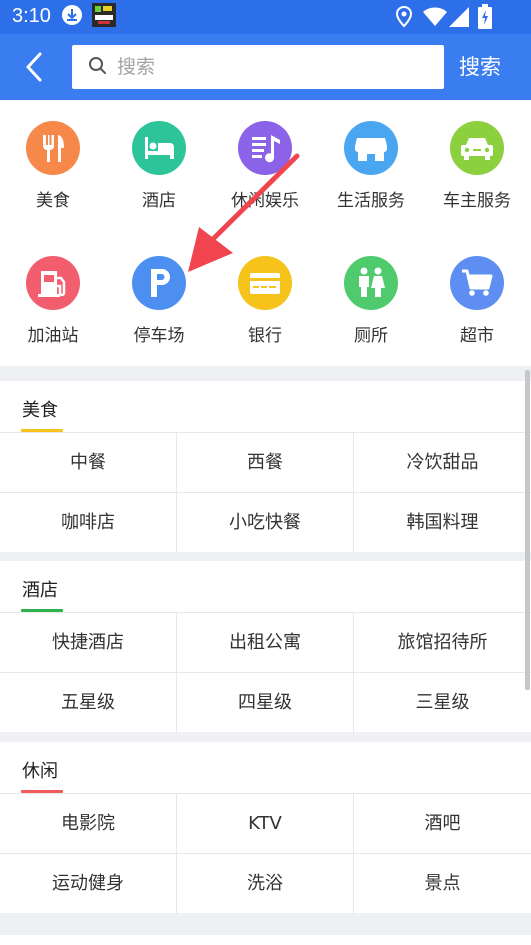 This screenshot has height=945, width=531. What do you see at coordinates (98, 68) in the screenshot?
I see `search-icon` at bounding box center [98, 68].